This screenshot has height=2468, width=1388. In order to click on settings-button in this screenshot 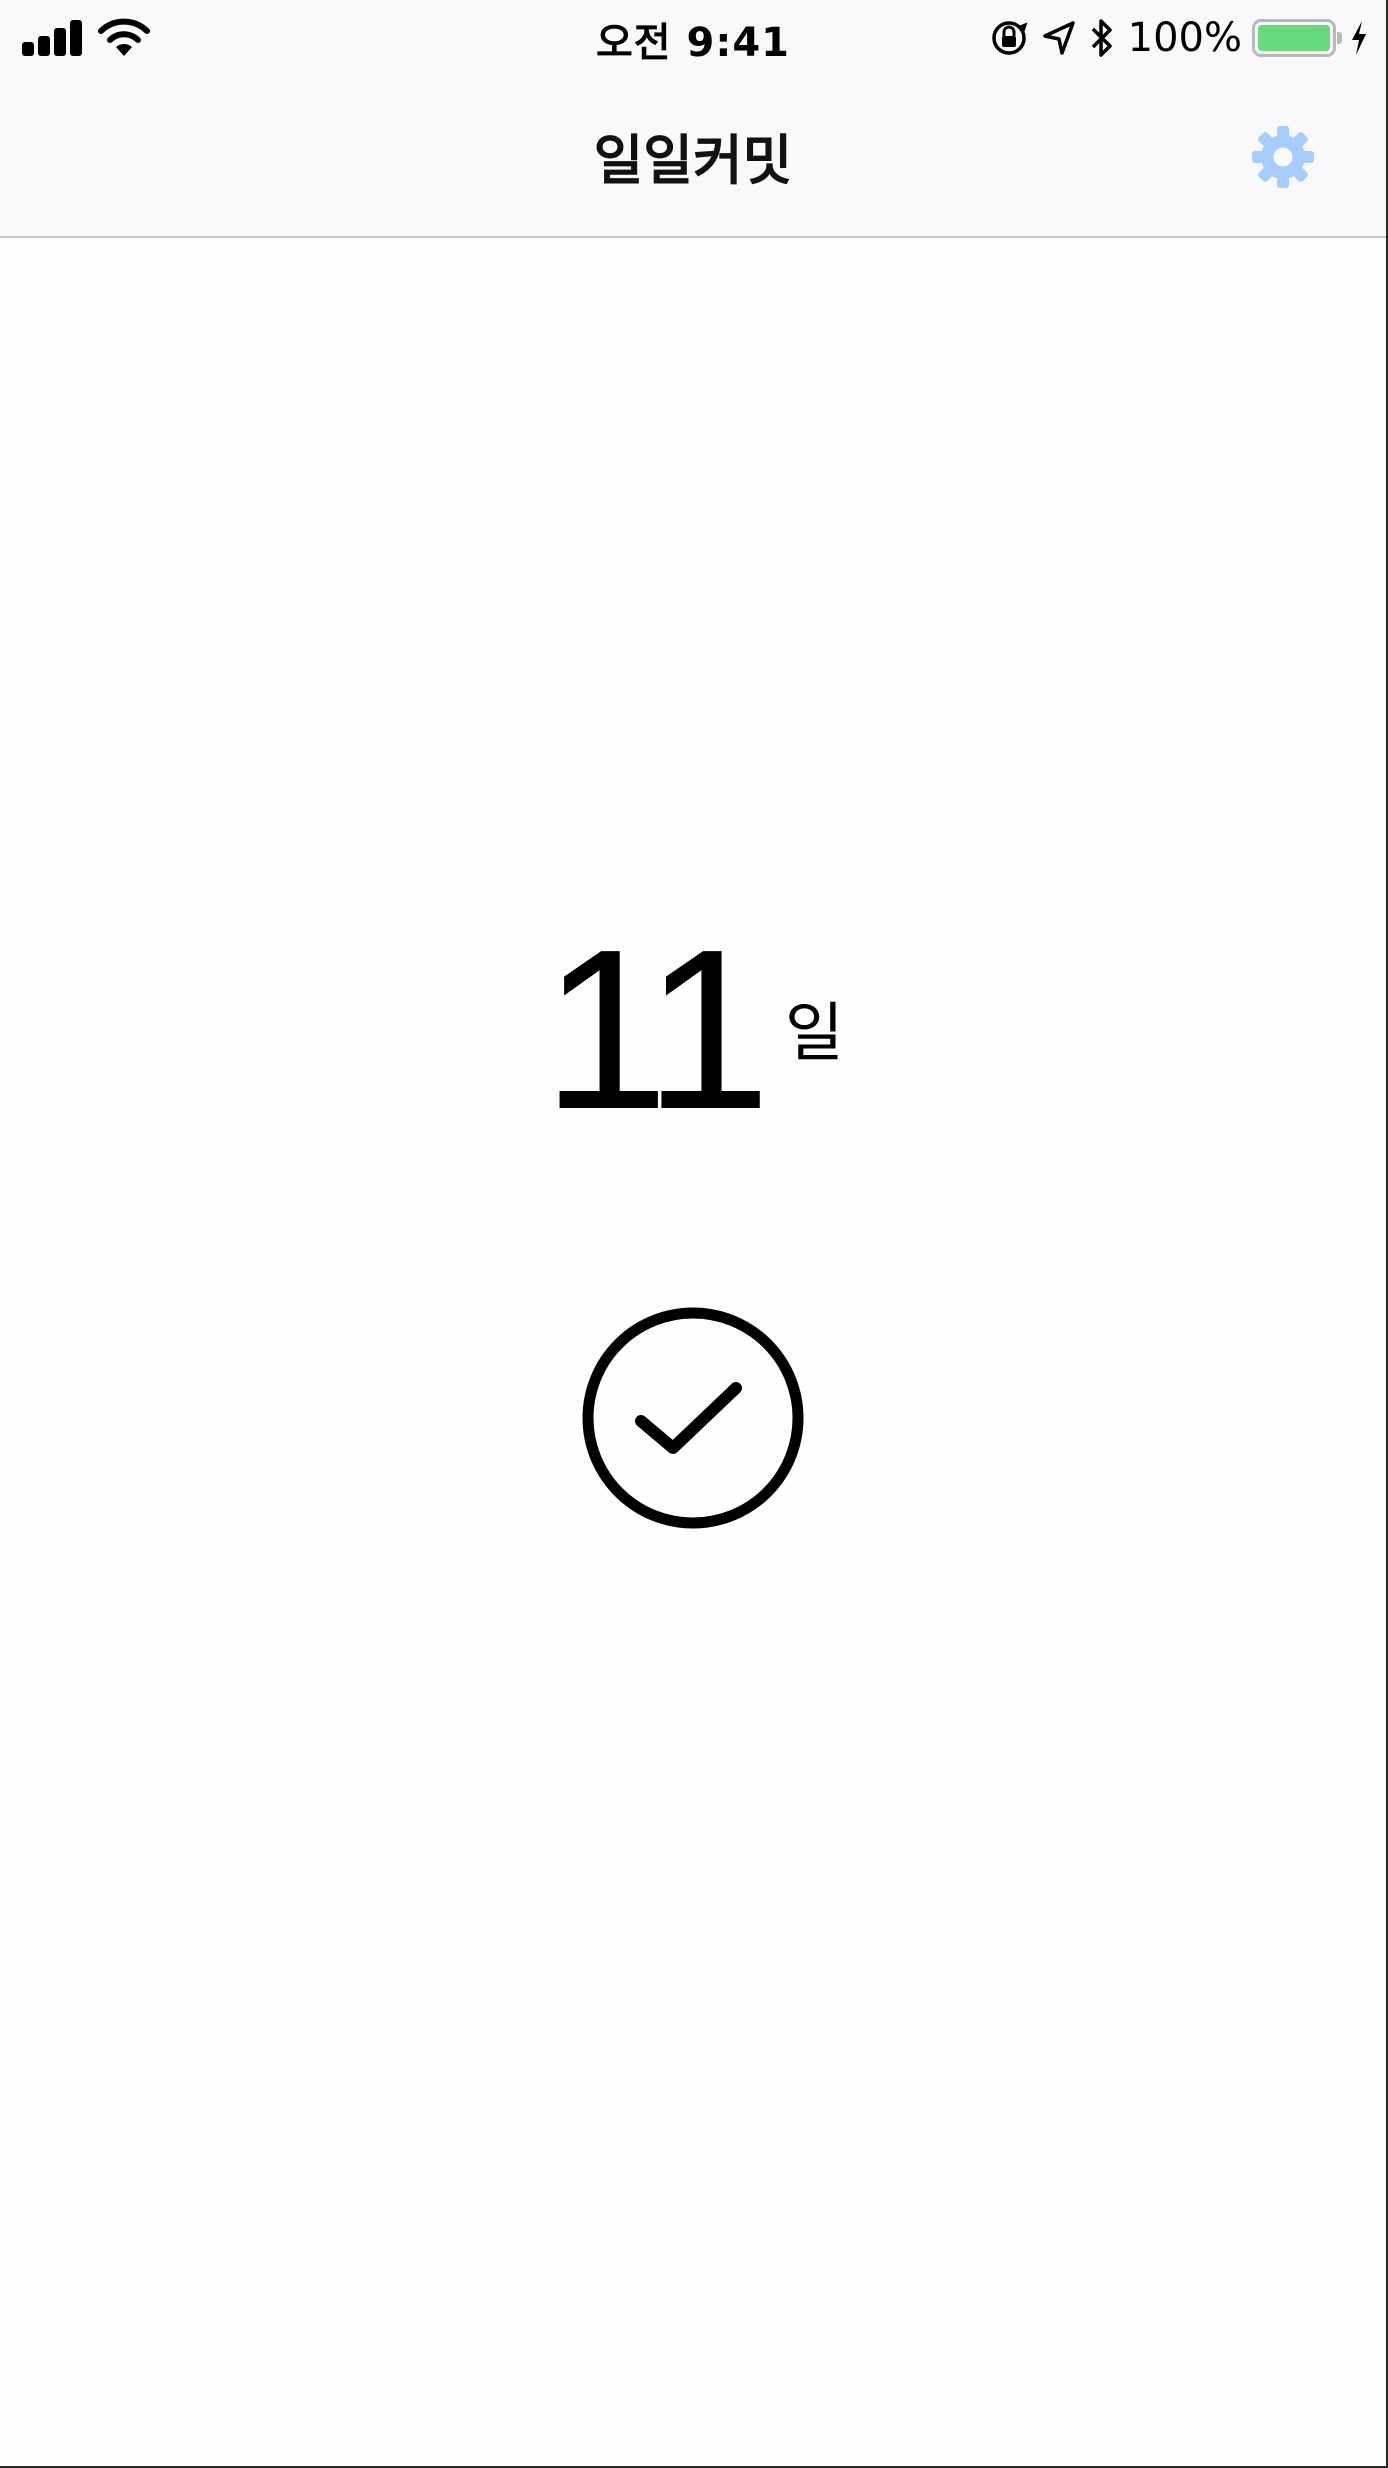, I will do `click(1283, 157)`.